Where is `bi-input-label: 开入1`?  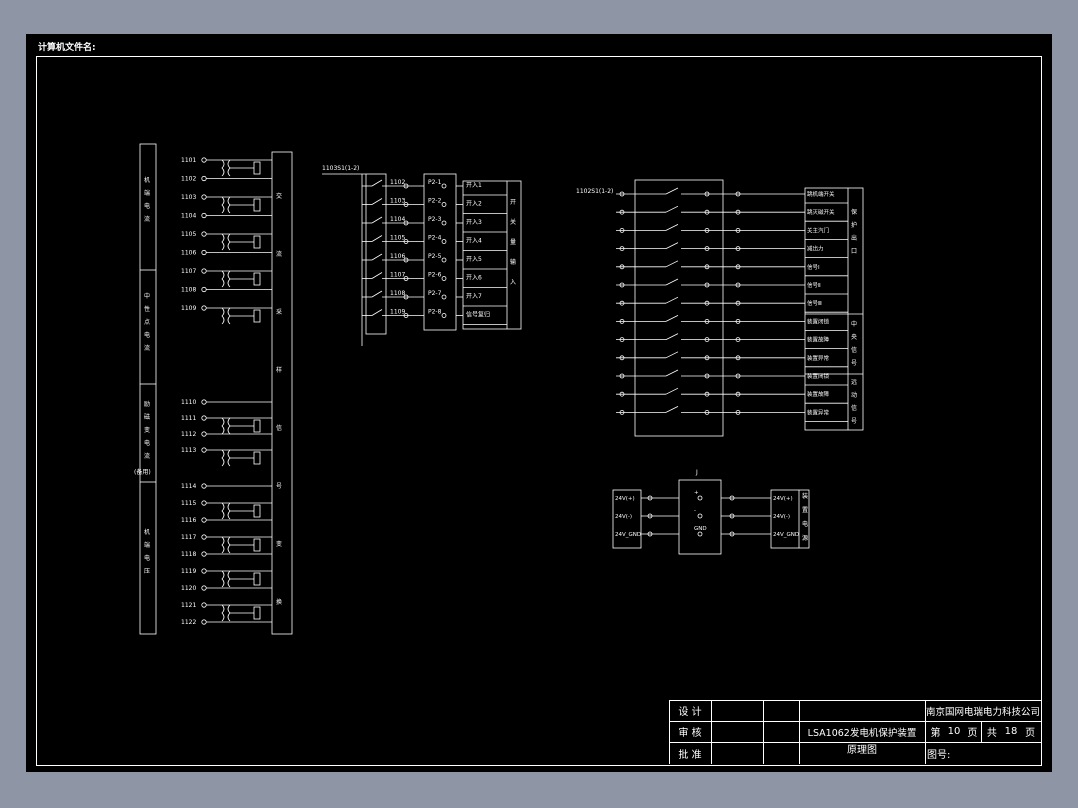 bi-input-label: 开入1 is located at coordinates (474, 185).